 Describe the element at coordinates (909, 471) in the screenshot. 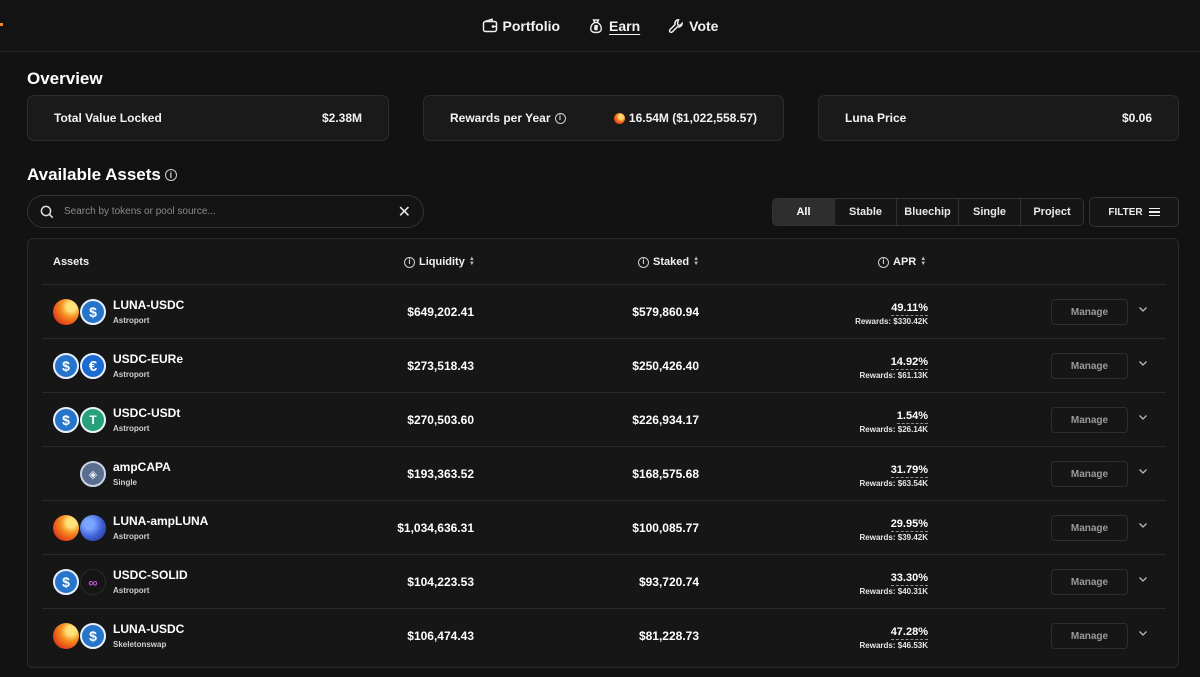

I see `apr-value: 31.79%` at that location.